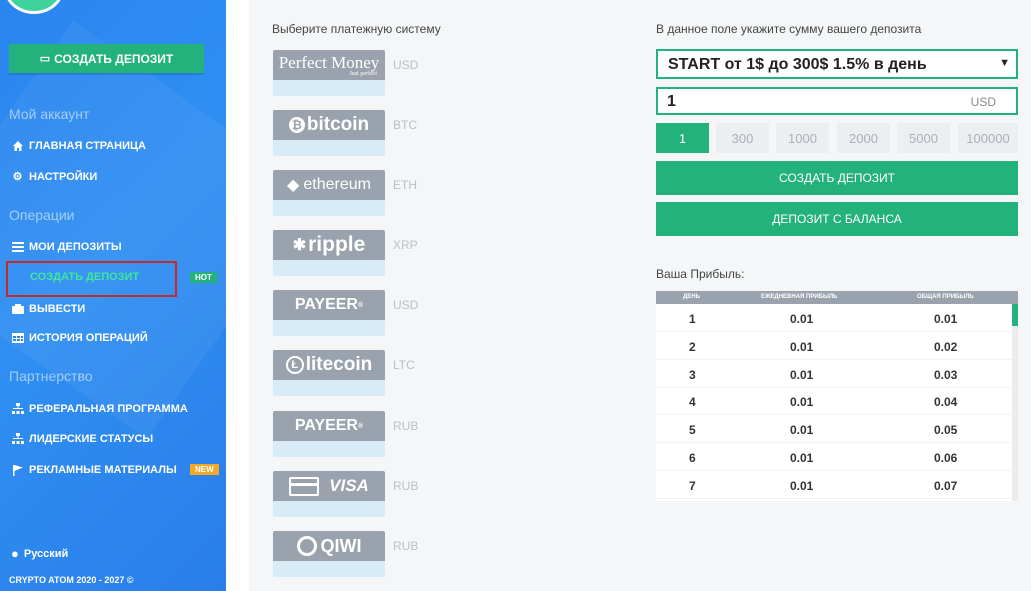 The image size is (1031, 591). I want to click on cell-day: 4, so click(692, 402).